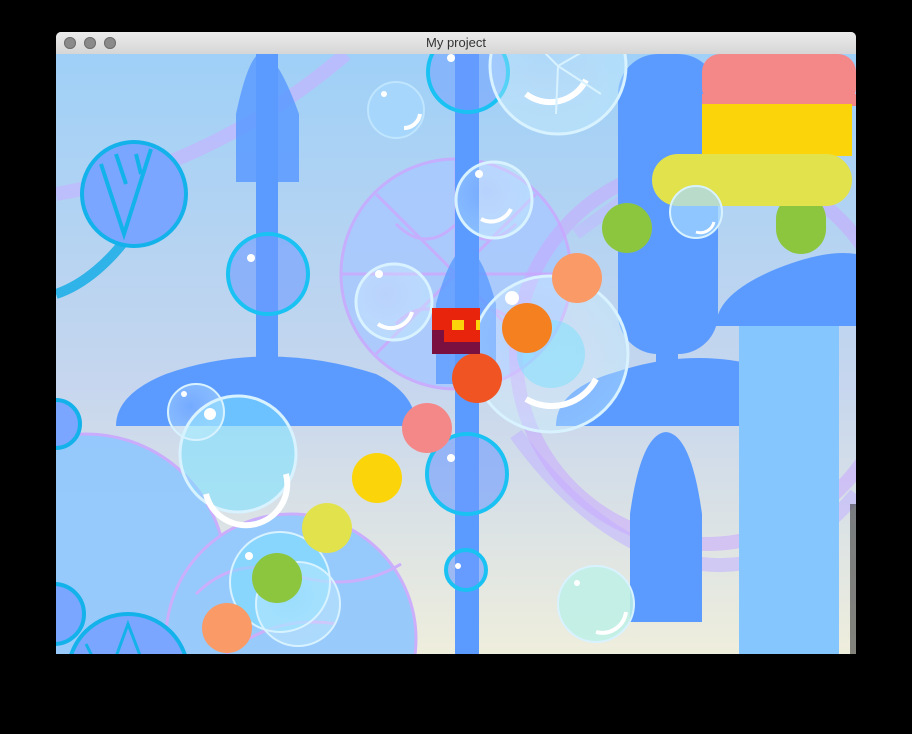 This screenshot has width=912, height=734. What do you see at coordinates (527, 328) in the screenshot?
I see `orange-orb` at bounding box center [527, 328].